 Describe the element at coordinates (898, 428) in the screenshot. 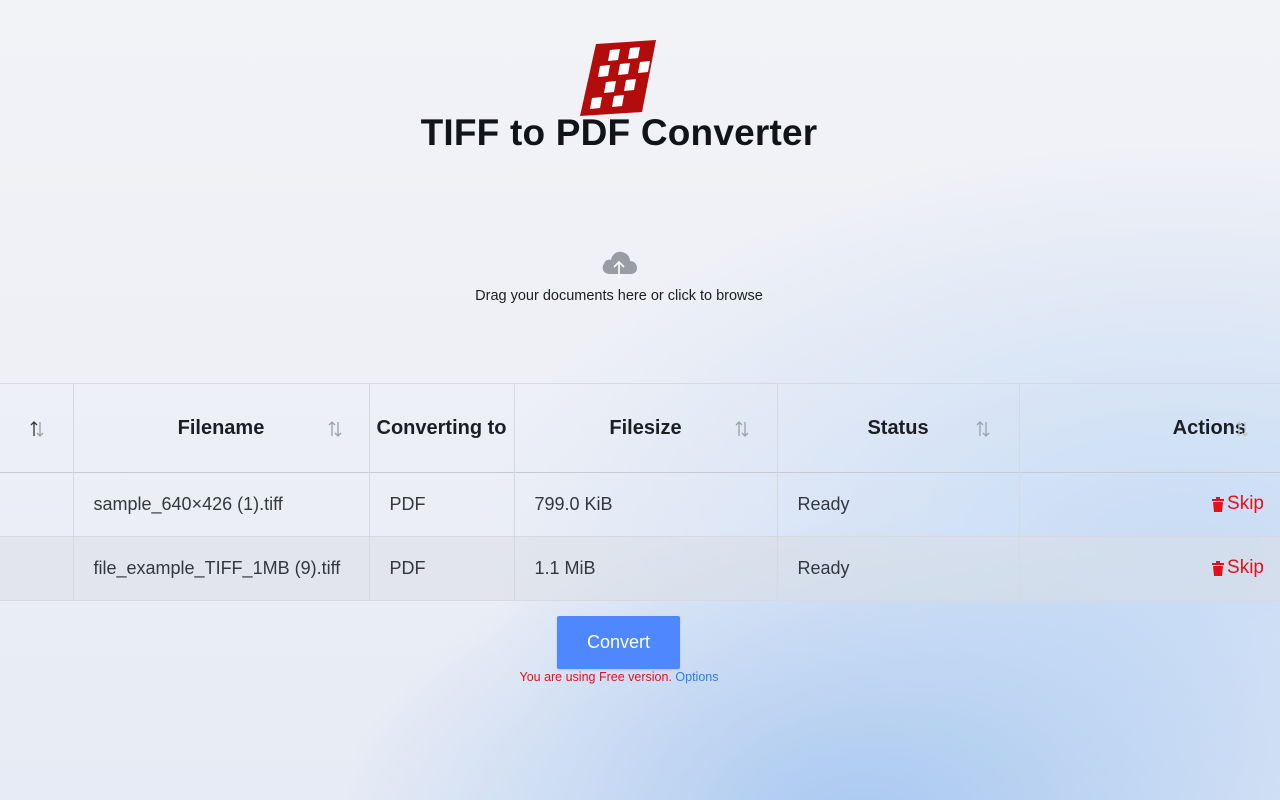

I see `column-header-status: Status` at that location.